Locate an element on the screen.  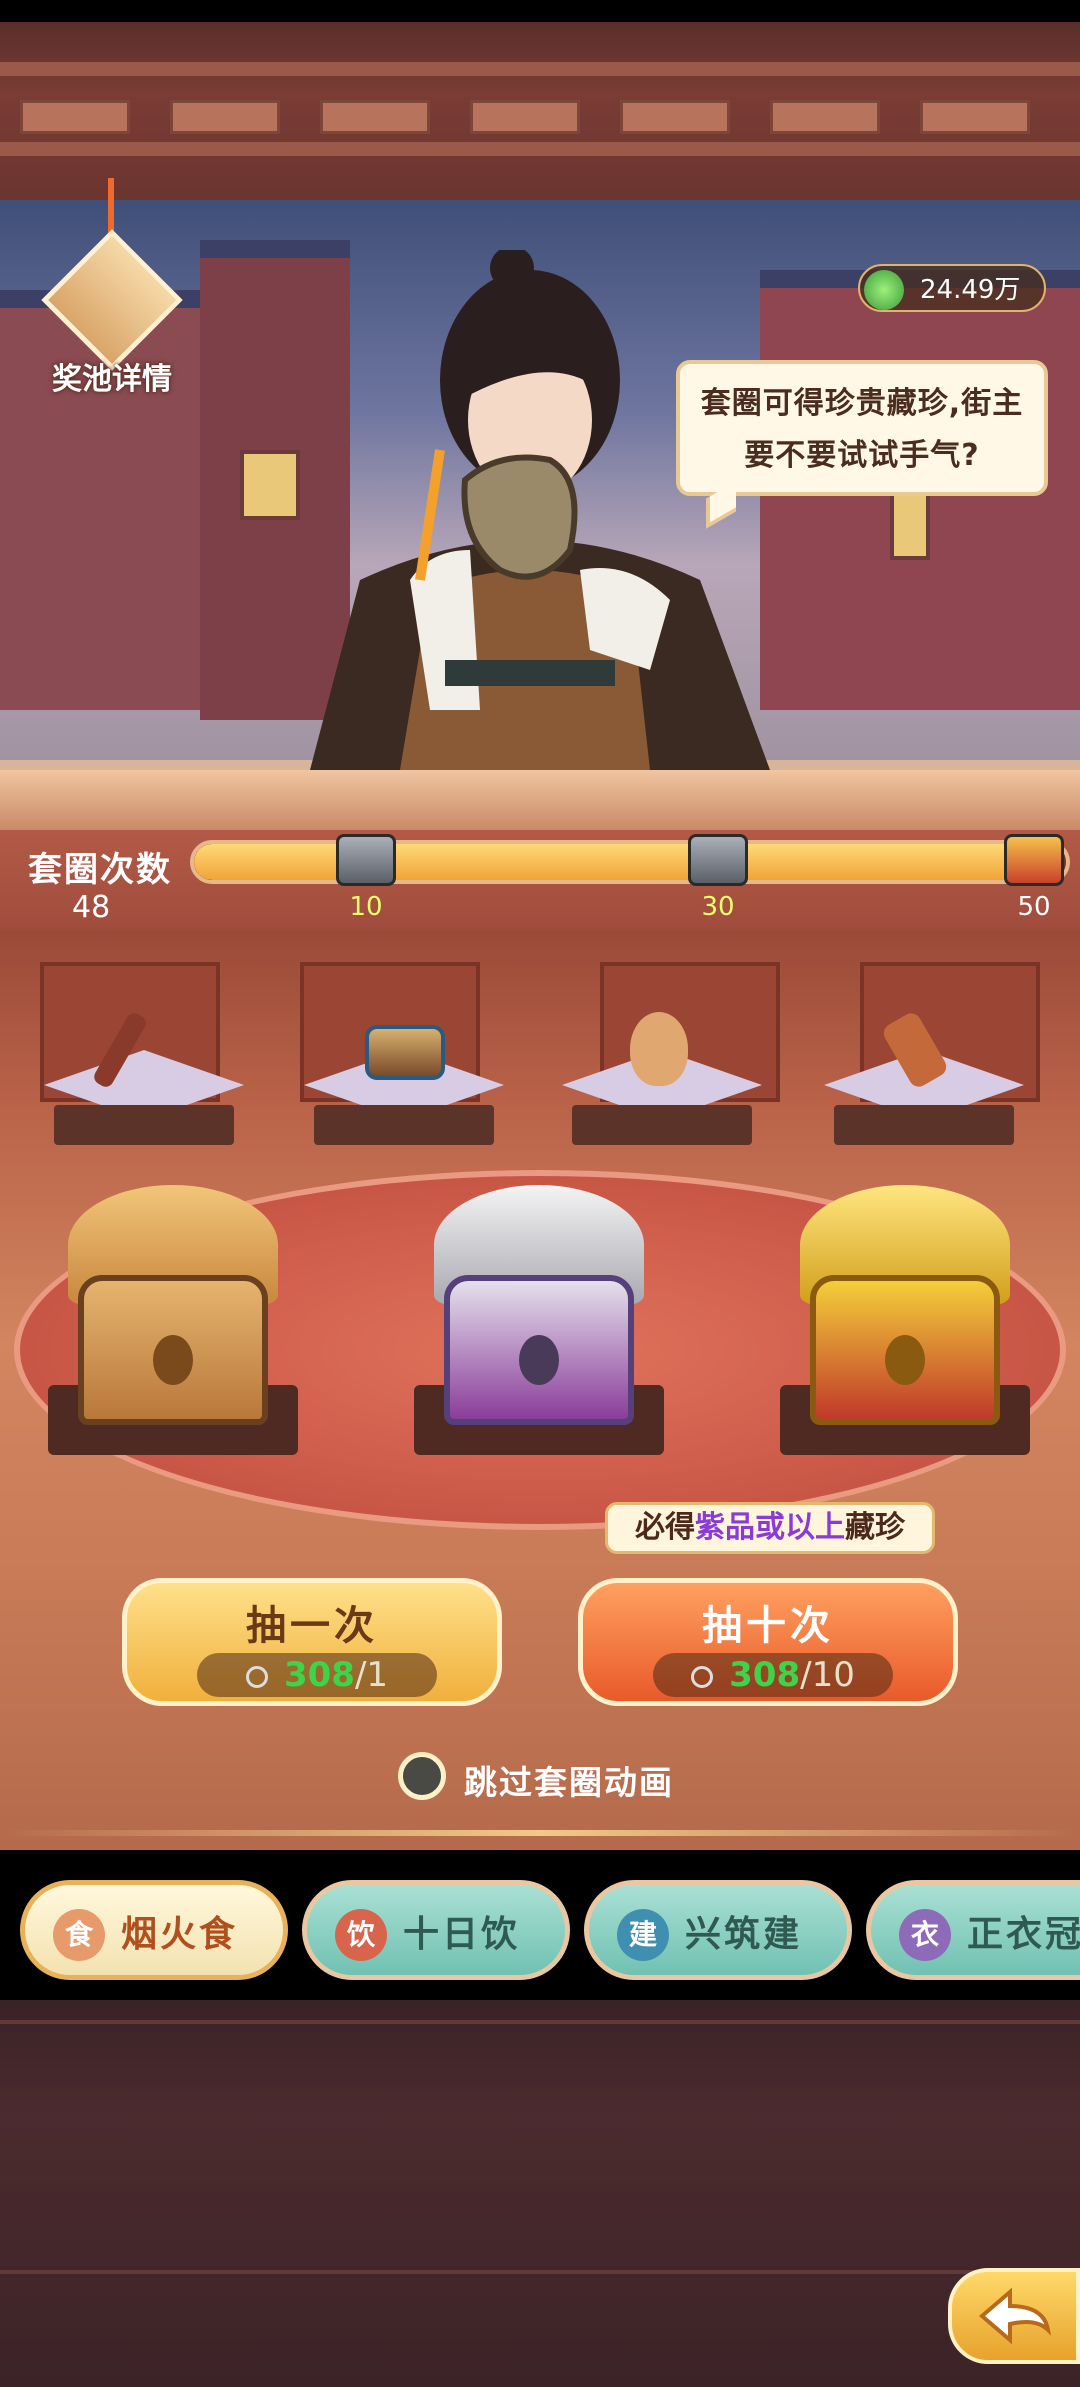
draw-one-label: 抽一次 is located at coordinates (312, 1626).